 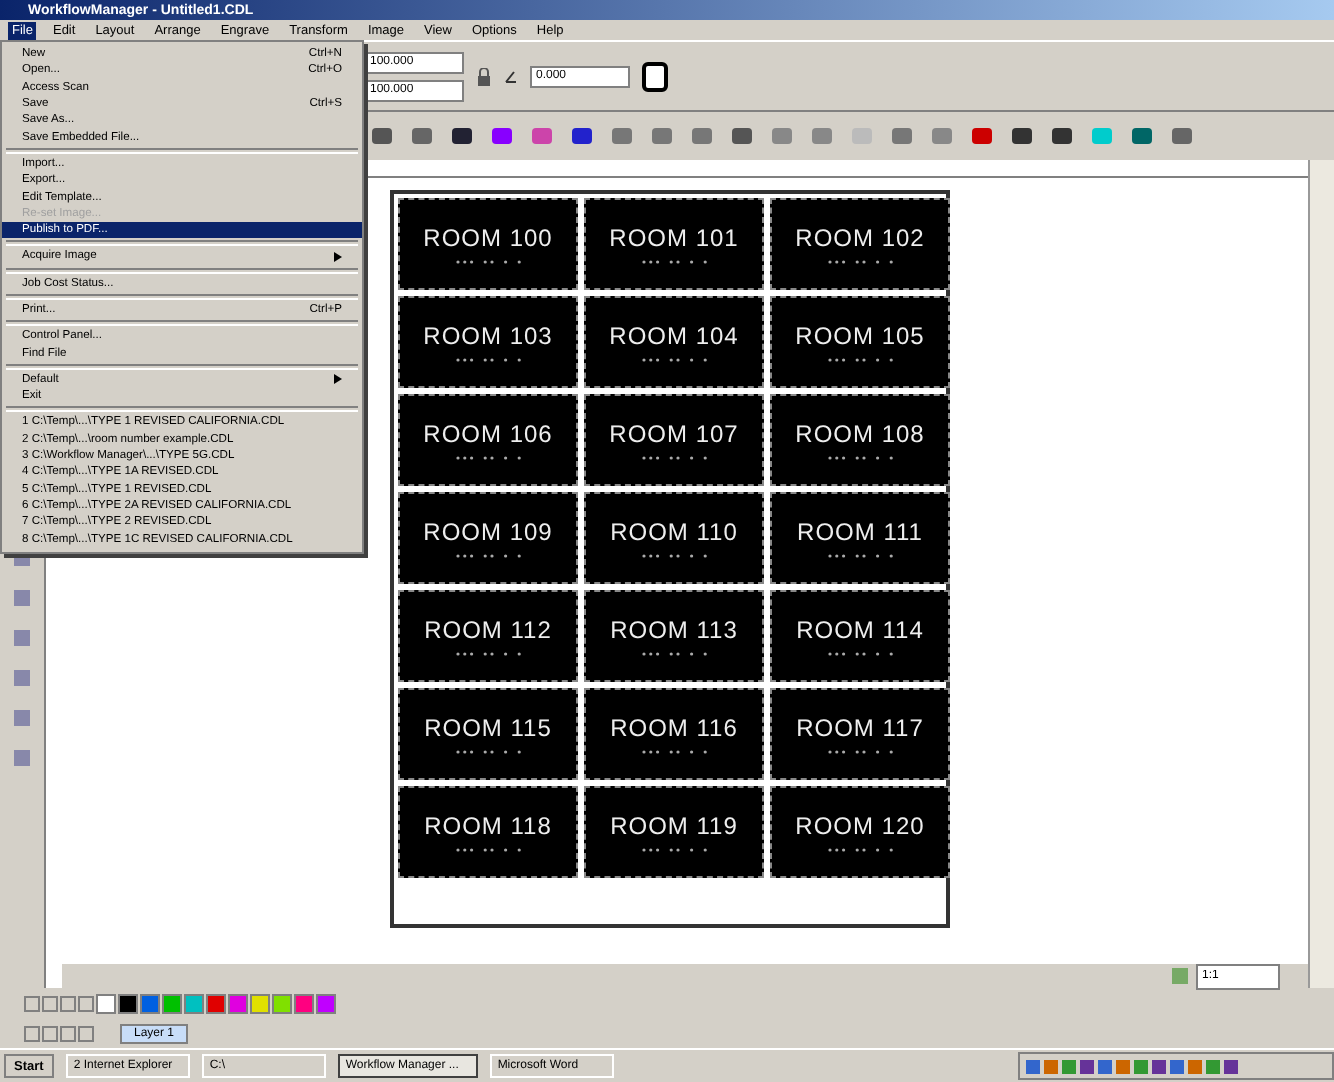 What do you see at coordinates (488, 531) in the screenshot?
I see `sign-label: ROOM 109` at bounding box center [488, 531].